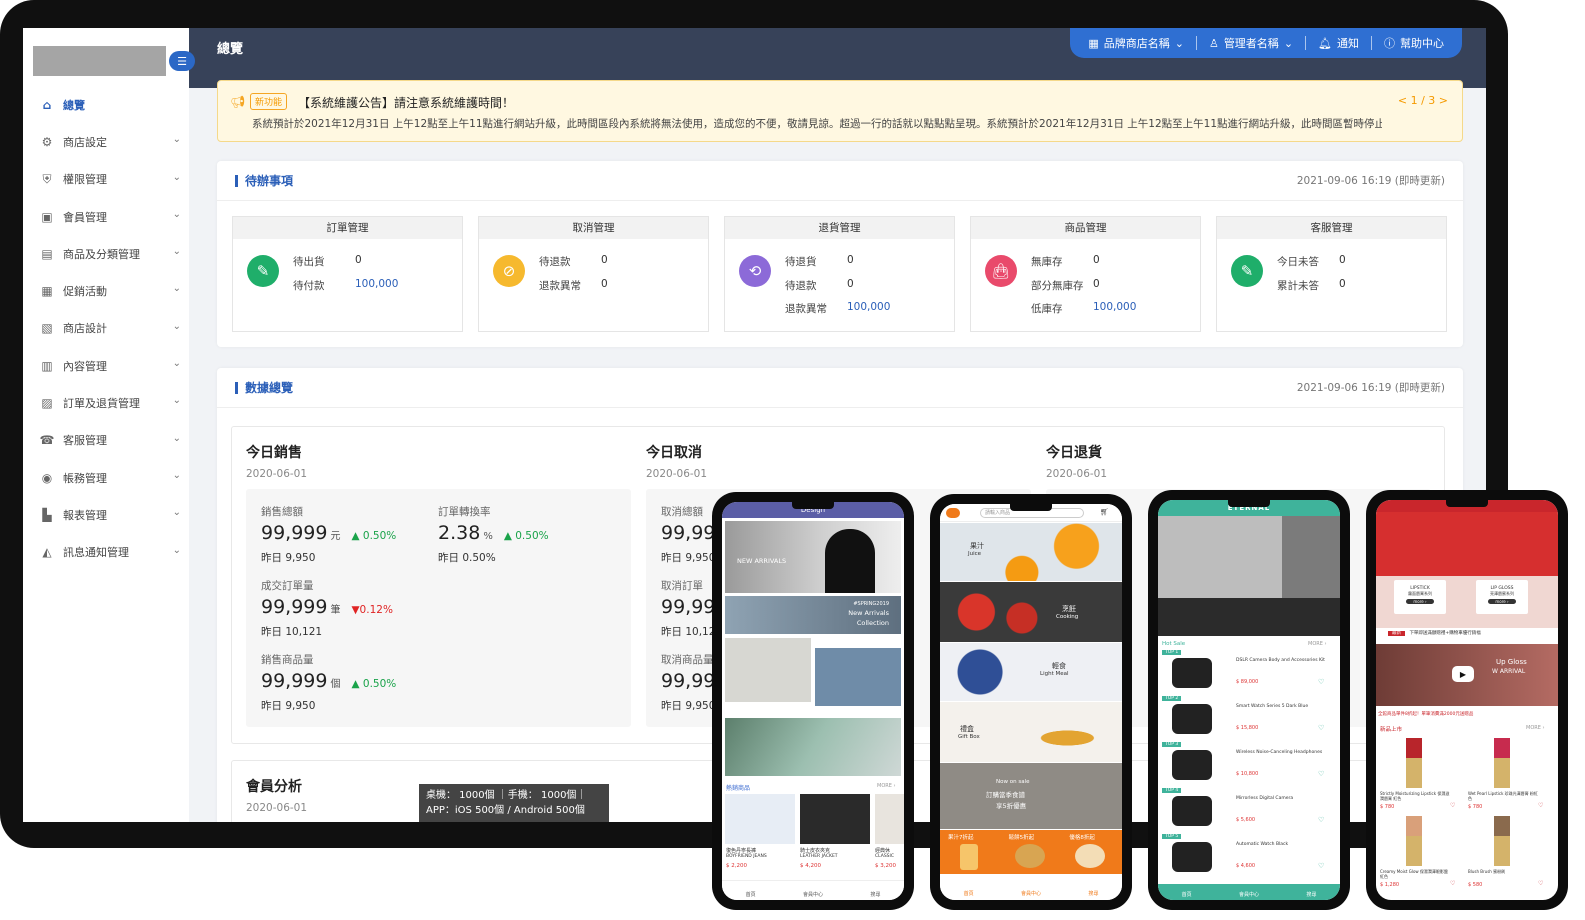  I want to click on deal-waffle: 鬆餅5折起, so click(1031, 852).